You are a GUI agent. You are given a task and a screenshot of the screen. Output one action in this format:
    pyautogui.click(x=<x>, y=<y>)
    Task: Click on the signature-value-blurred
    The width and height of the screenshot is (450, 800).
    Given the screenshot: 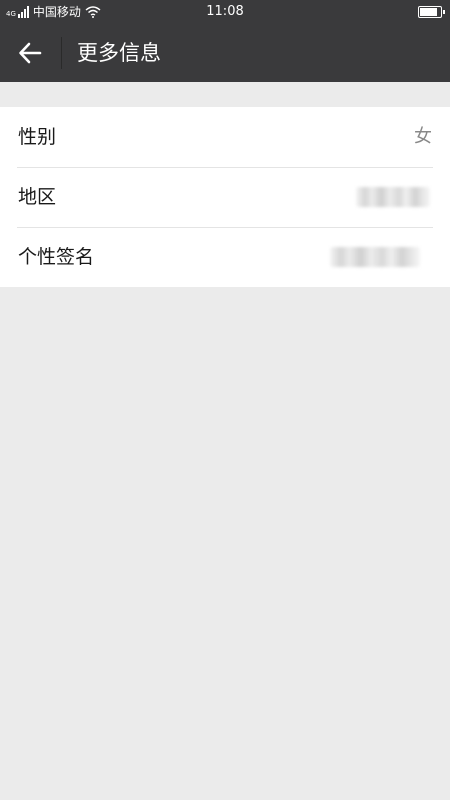 What is the action you would take?
    pyautogui.click(x=375, y=257)
    